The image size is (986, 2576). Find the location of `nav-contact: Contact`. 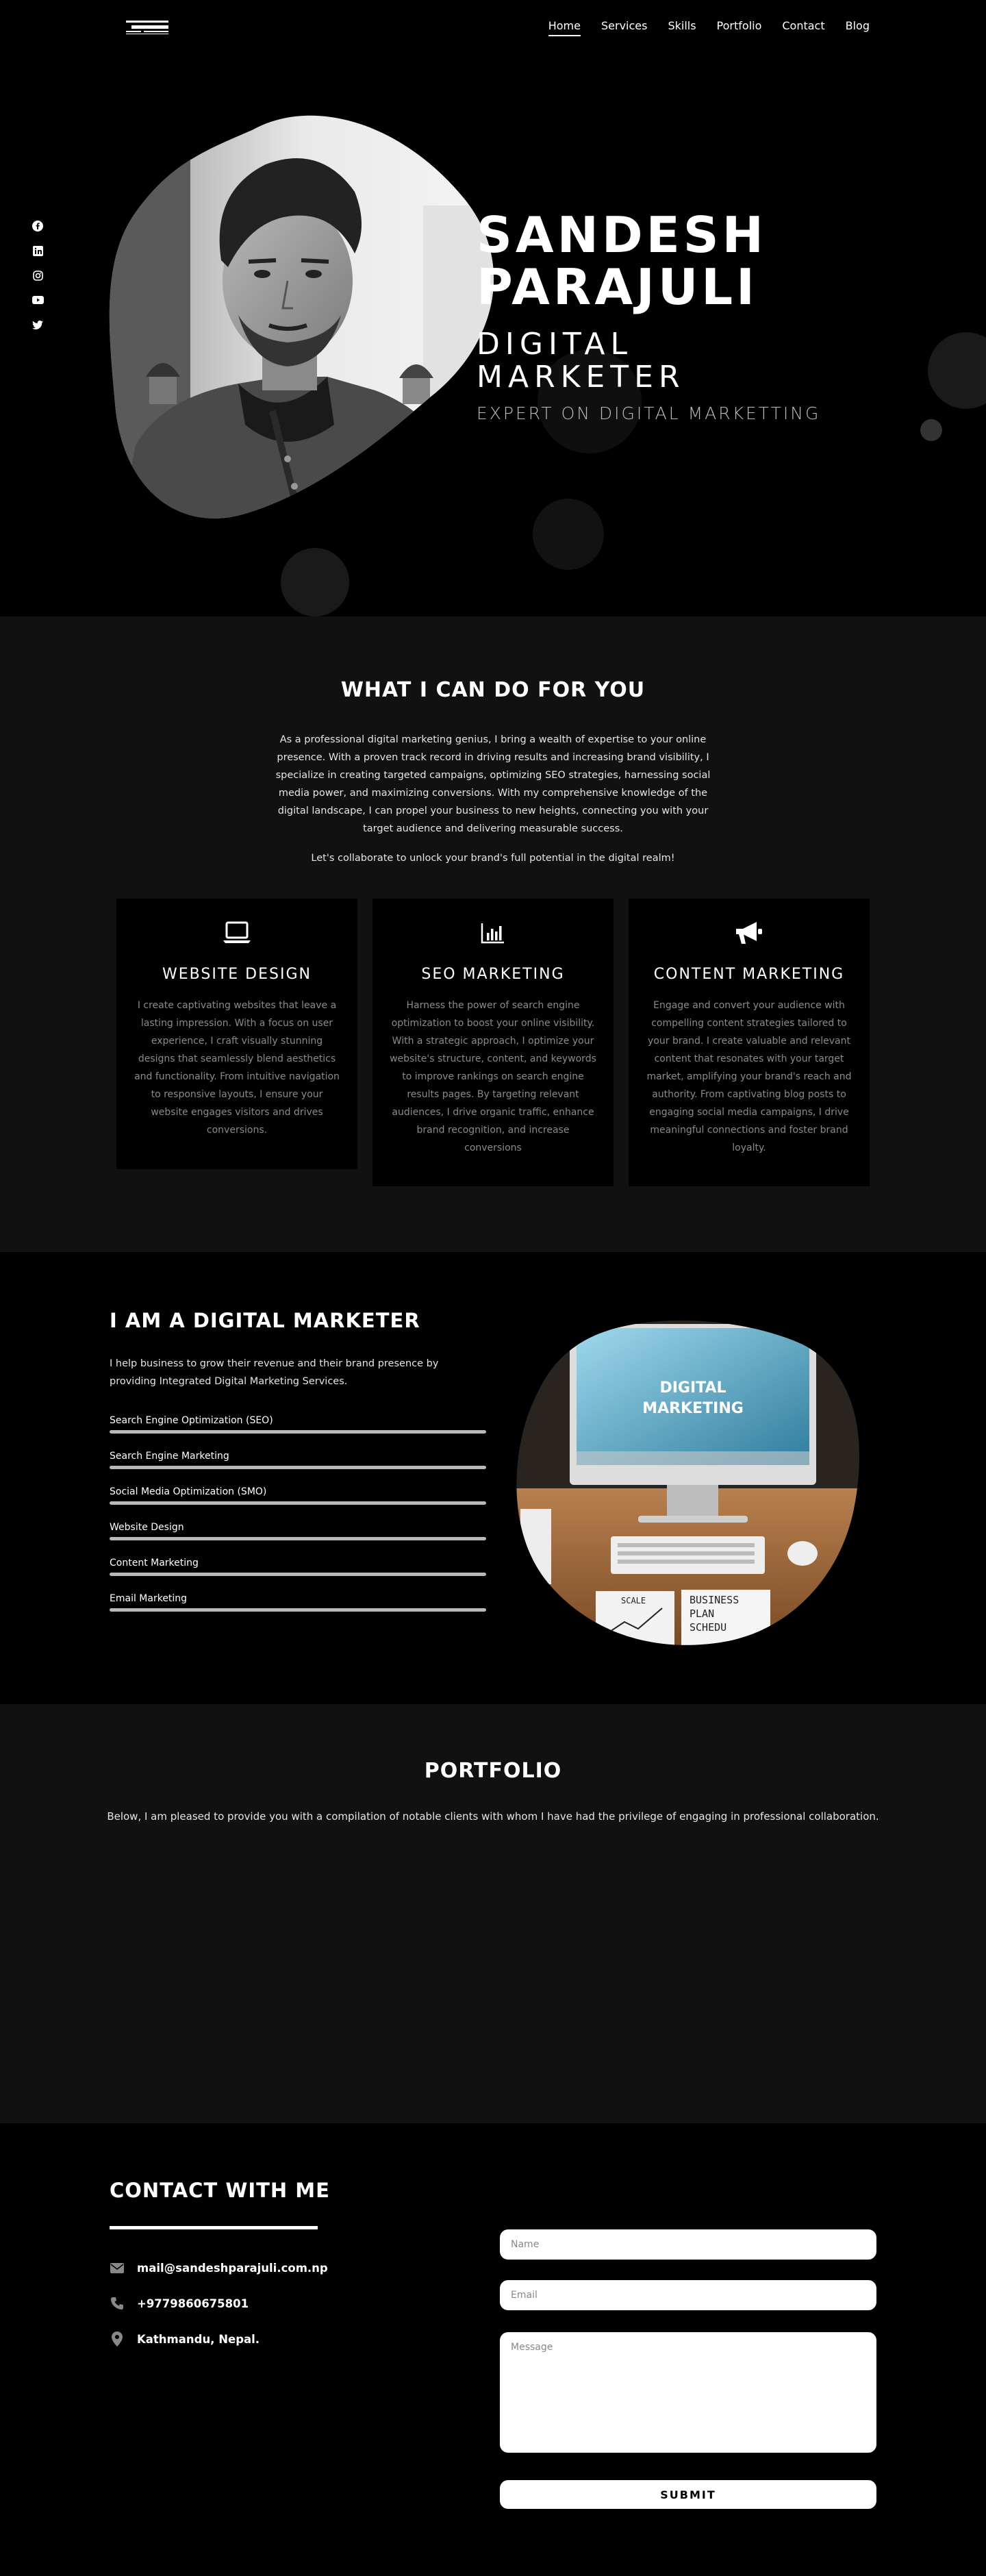

nav-contact: Contact is located at coordinates (803, 27).